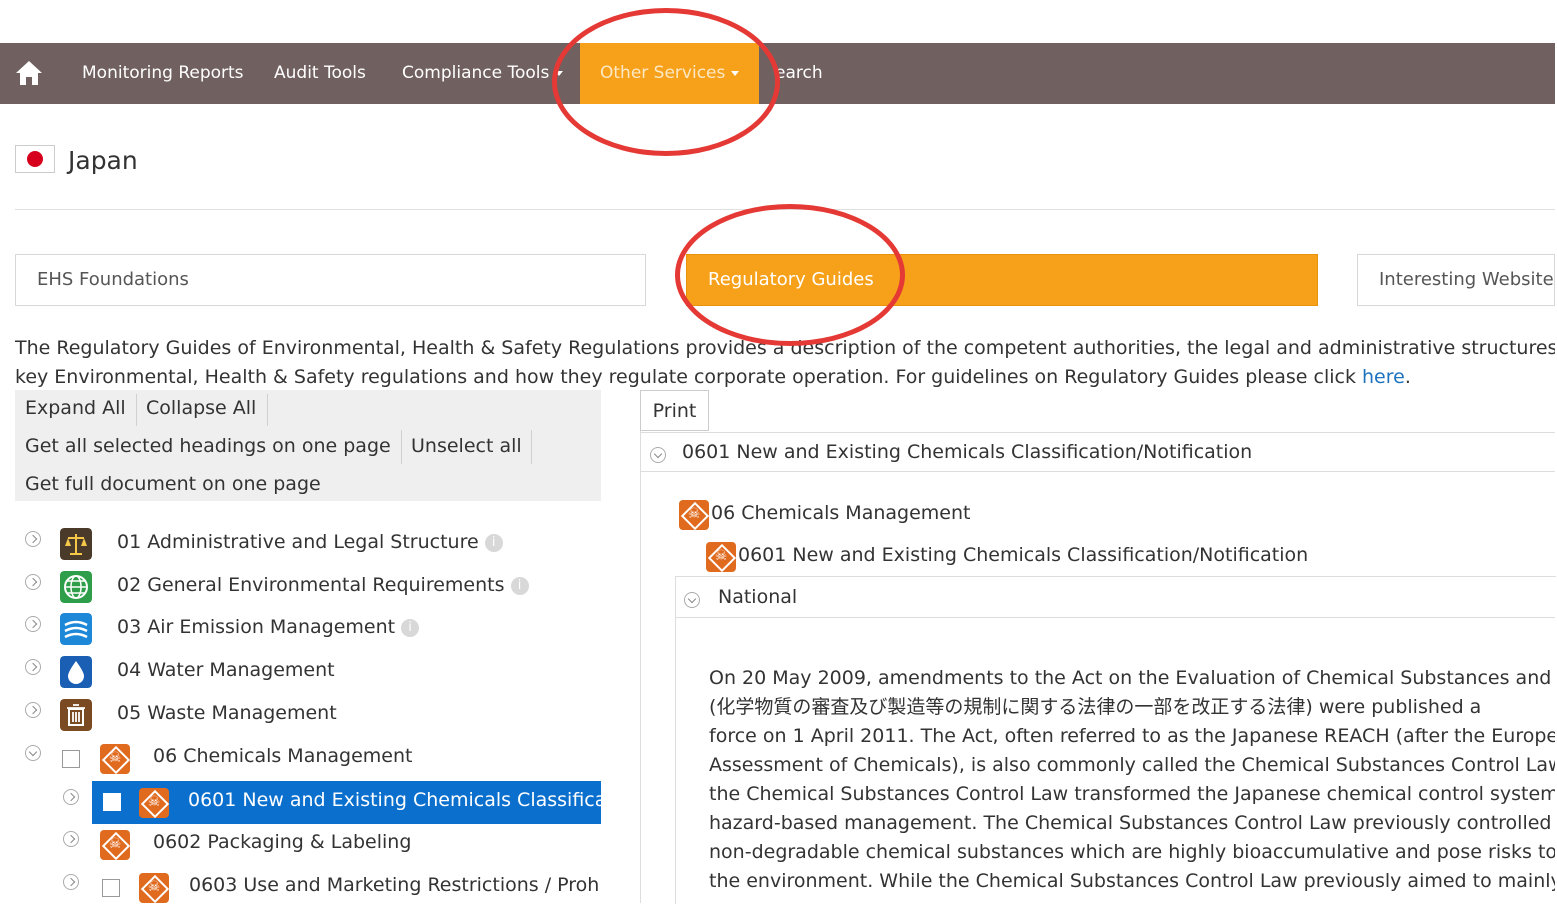  I want to click on tree-item: 04 Water Management, so click(300, 673).